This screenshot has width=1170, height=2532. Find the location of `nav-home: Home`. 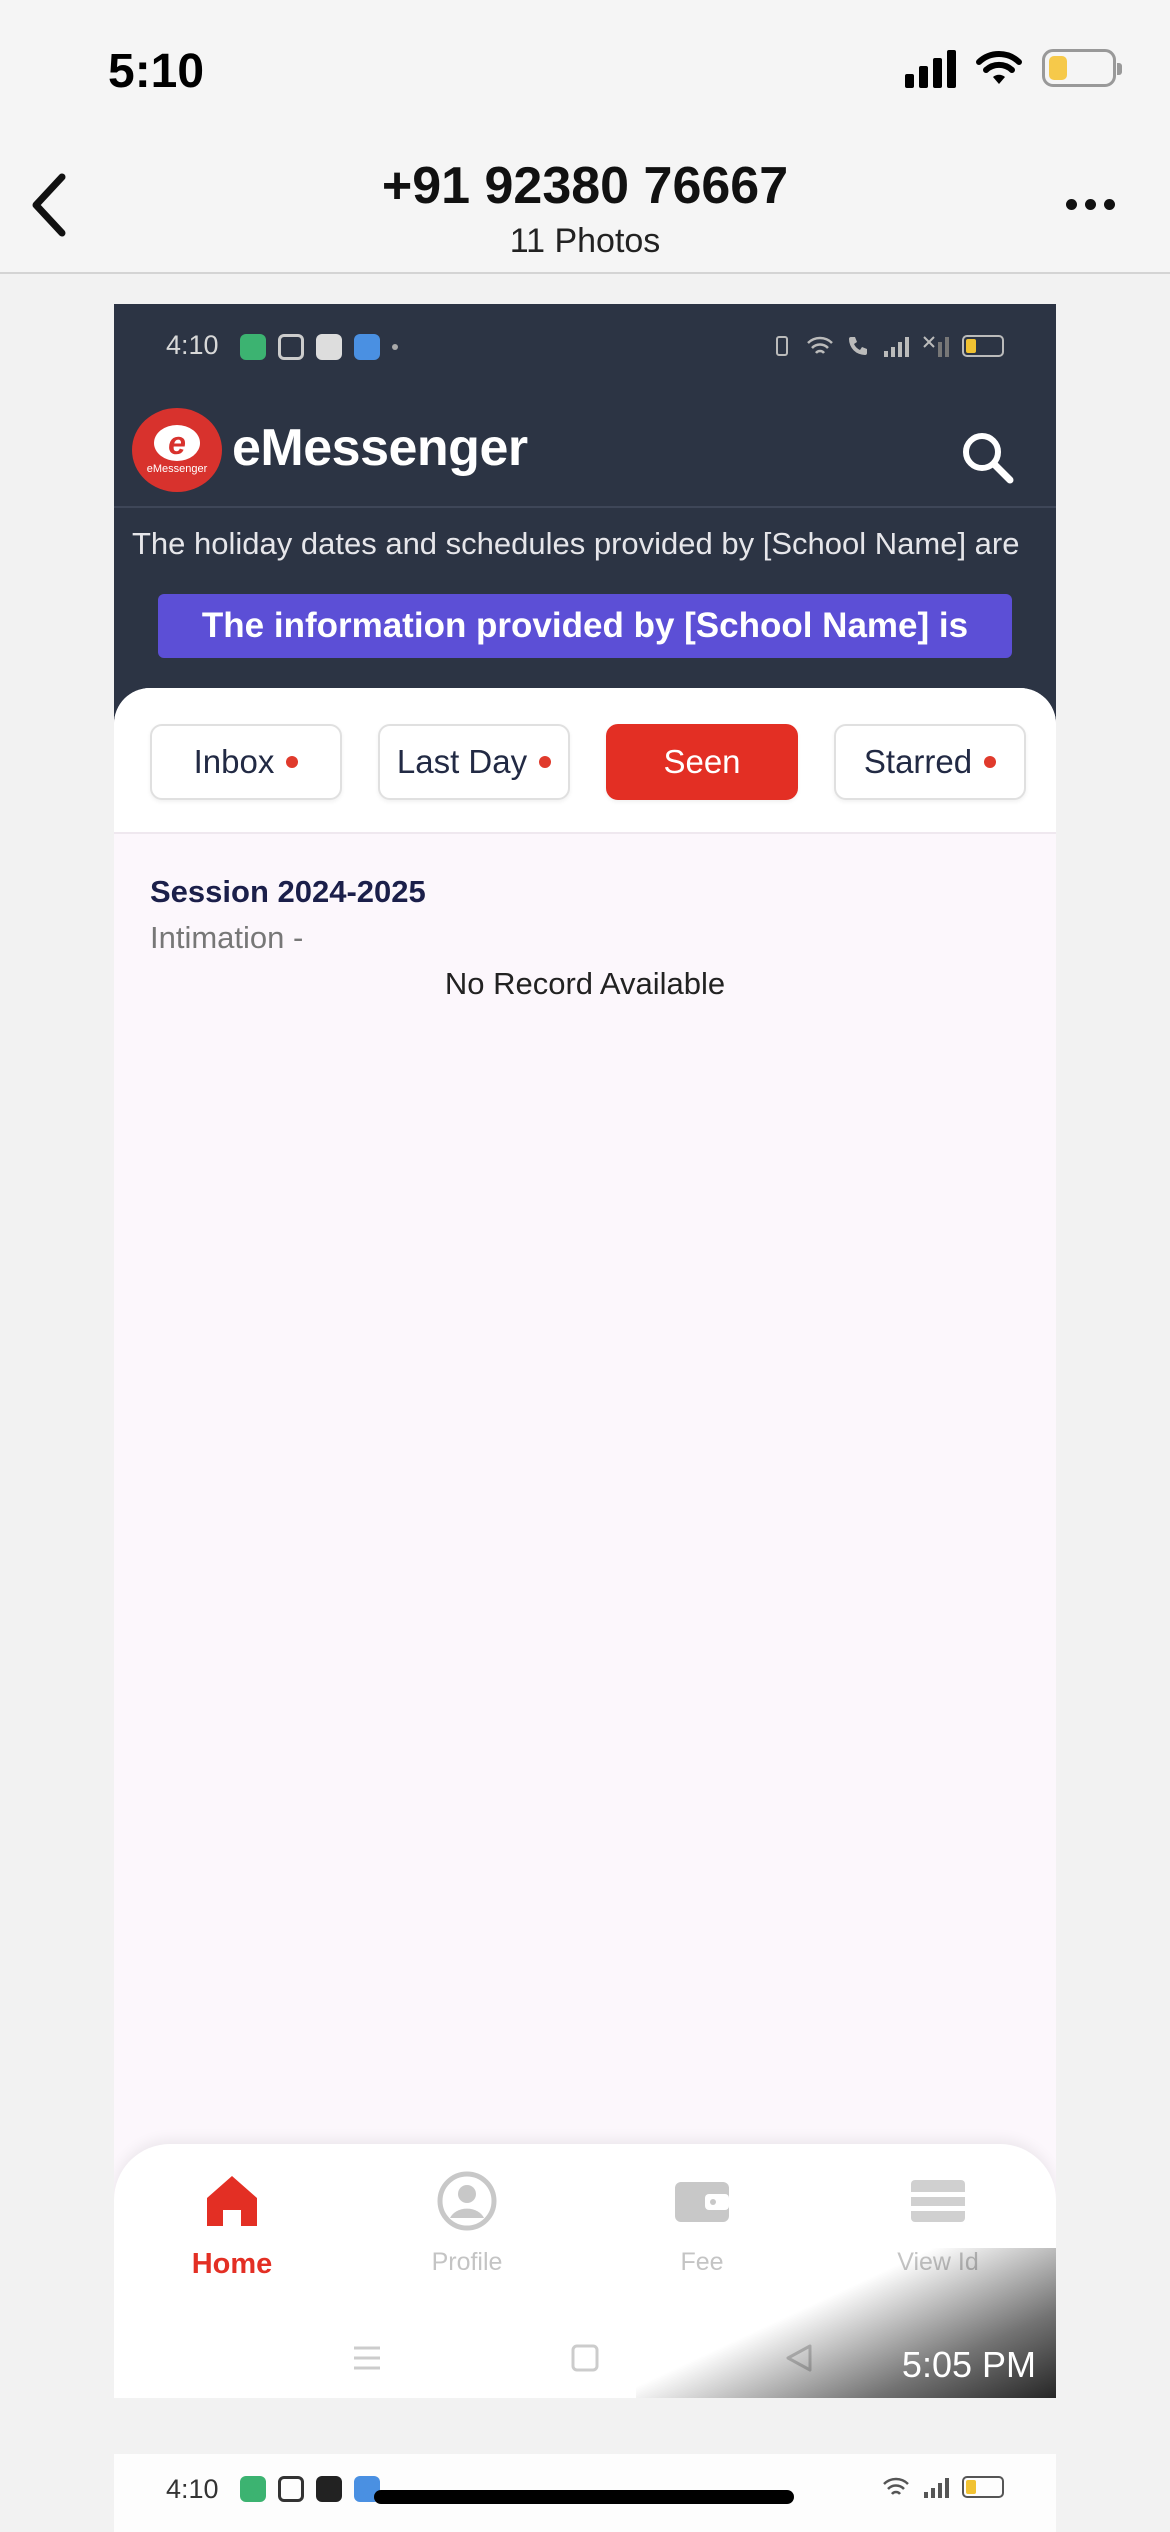

nav-home: Home is located at coordinates (232, 2223).